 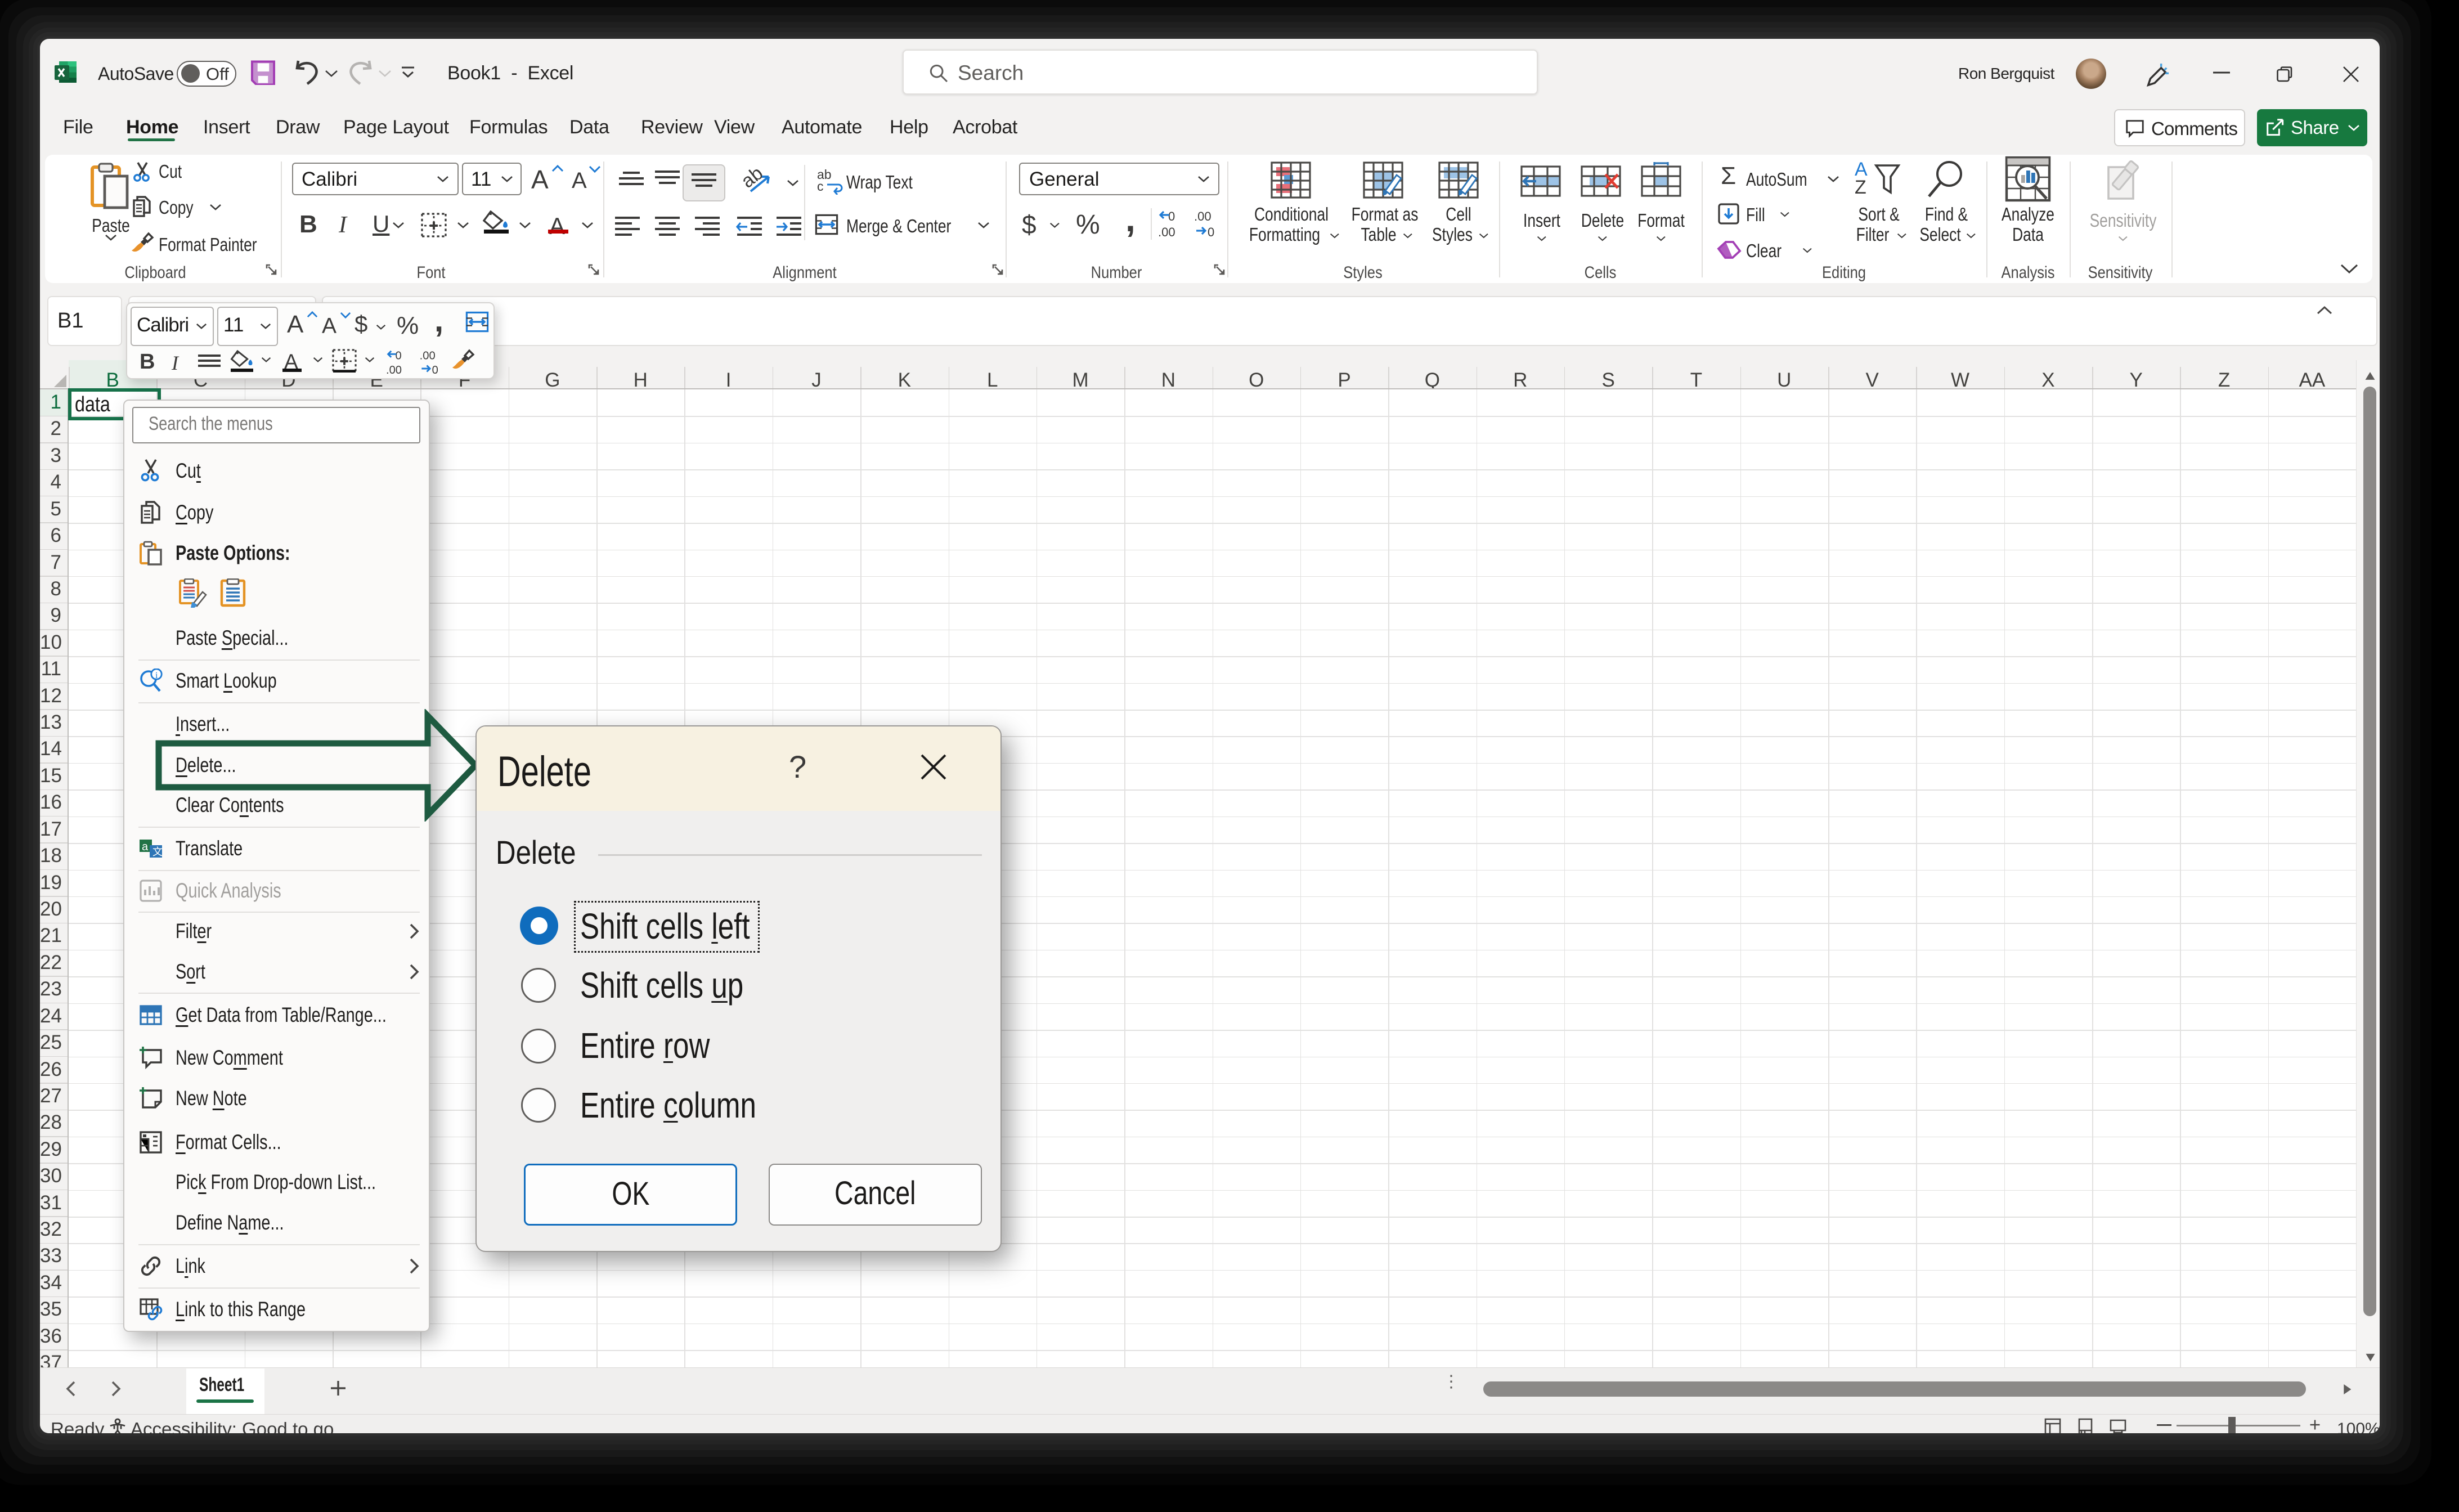 What do you see at coordinates (157, 852) in the screenshot?
I see `svg-text: 文` at bounding box center [157, 852].